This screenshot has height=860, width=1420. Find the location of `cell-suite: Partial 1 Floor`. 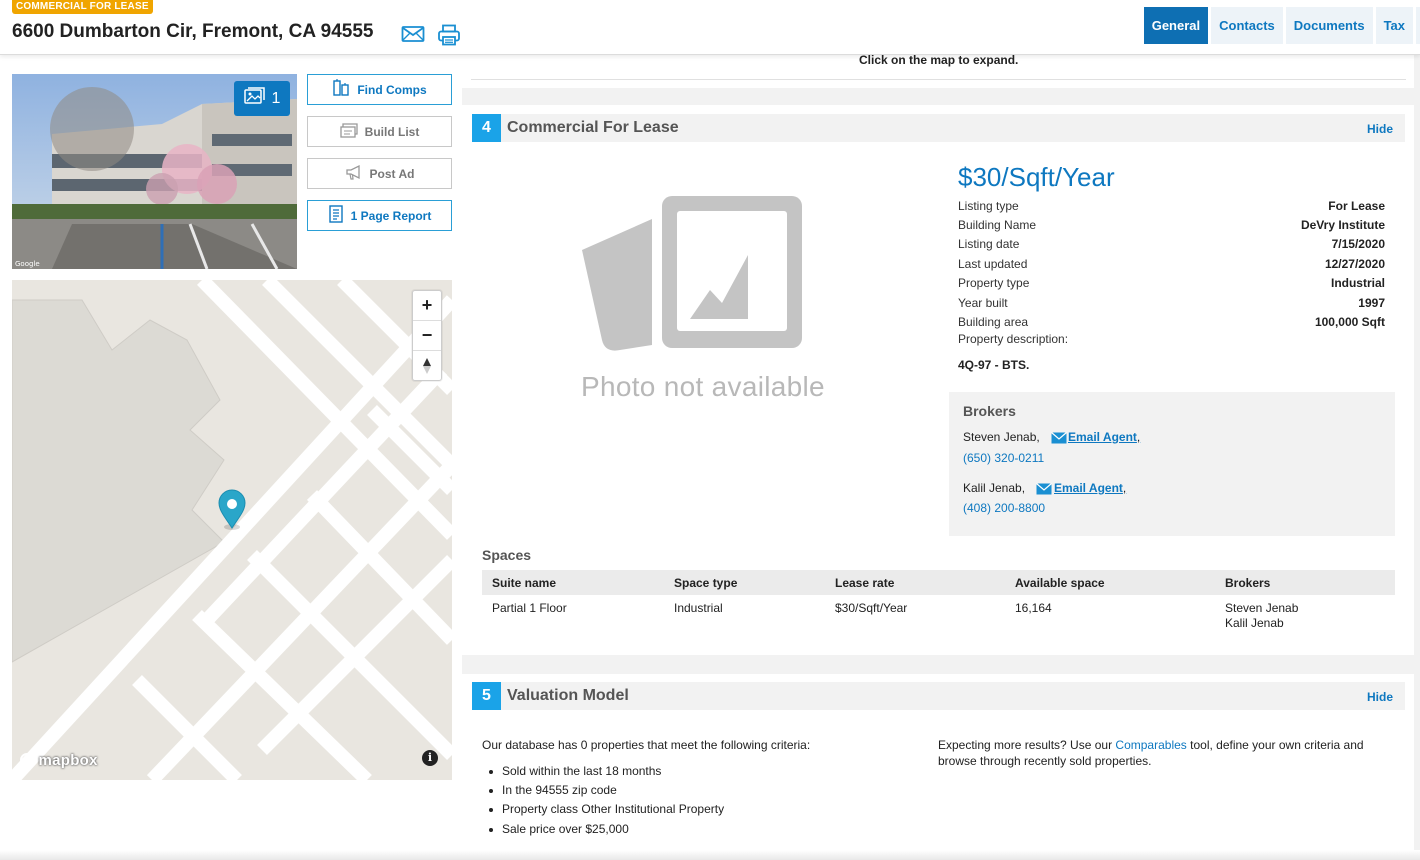

cell-suite: Partial 1 Floor is located at coordinates (529, 608).